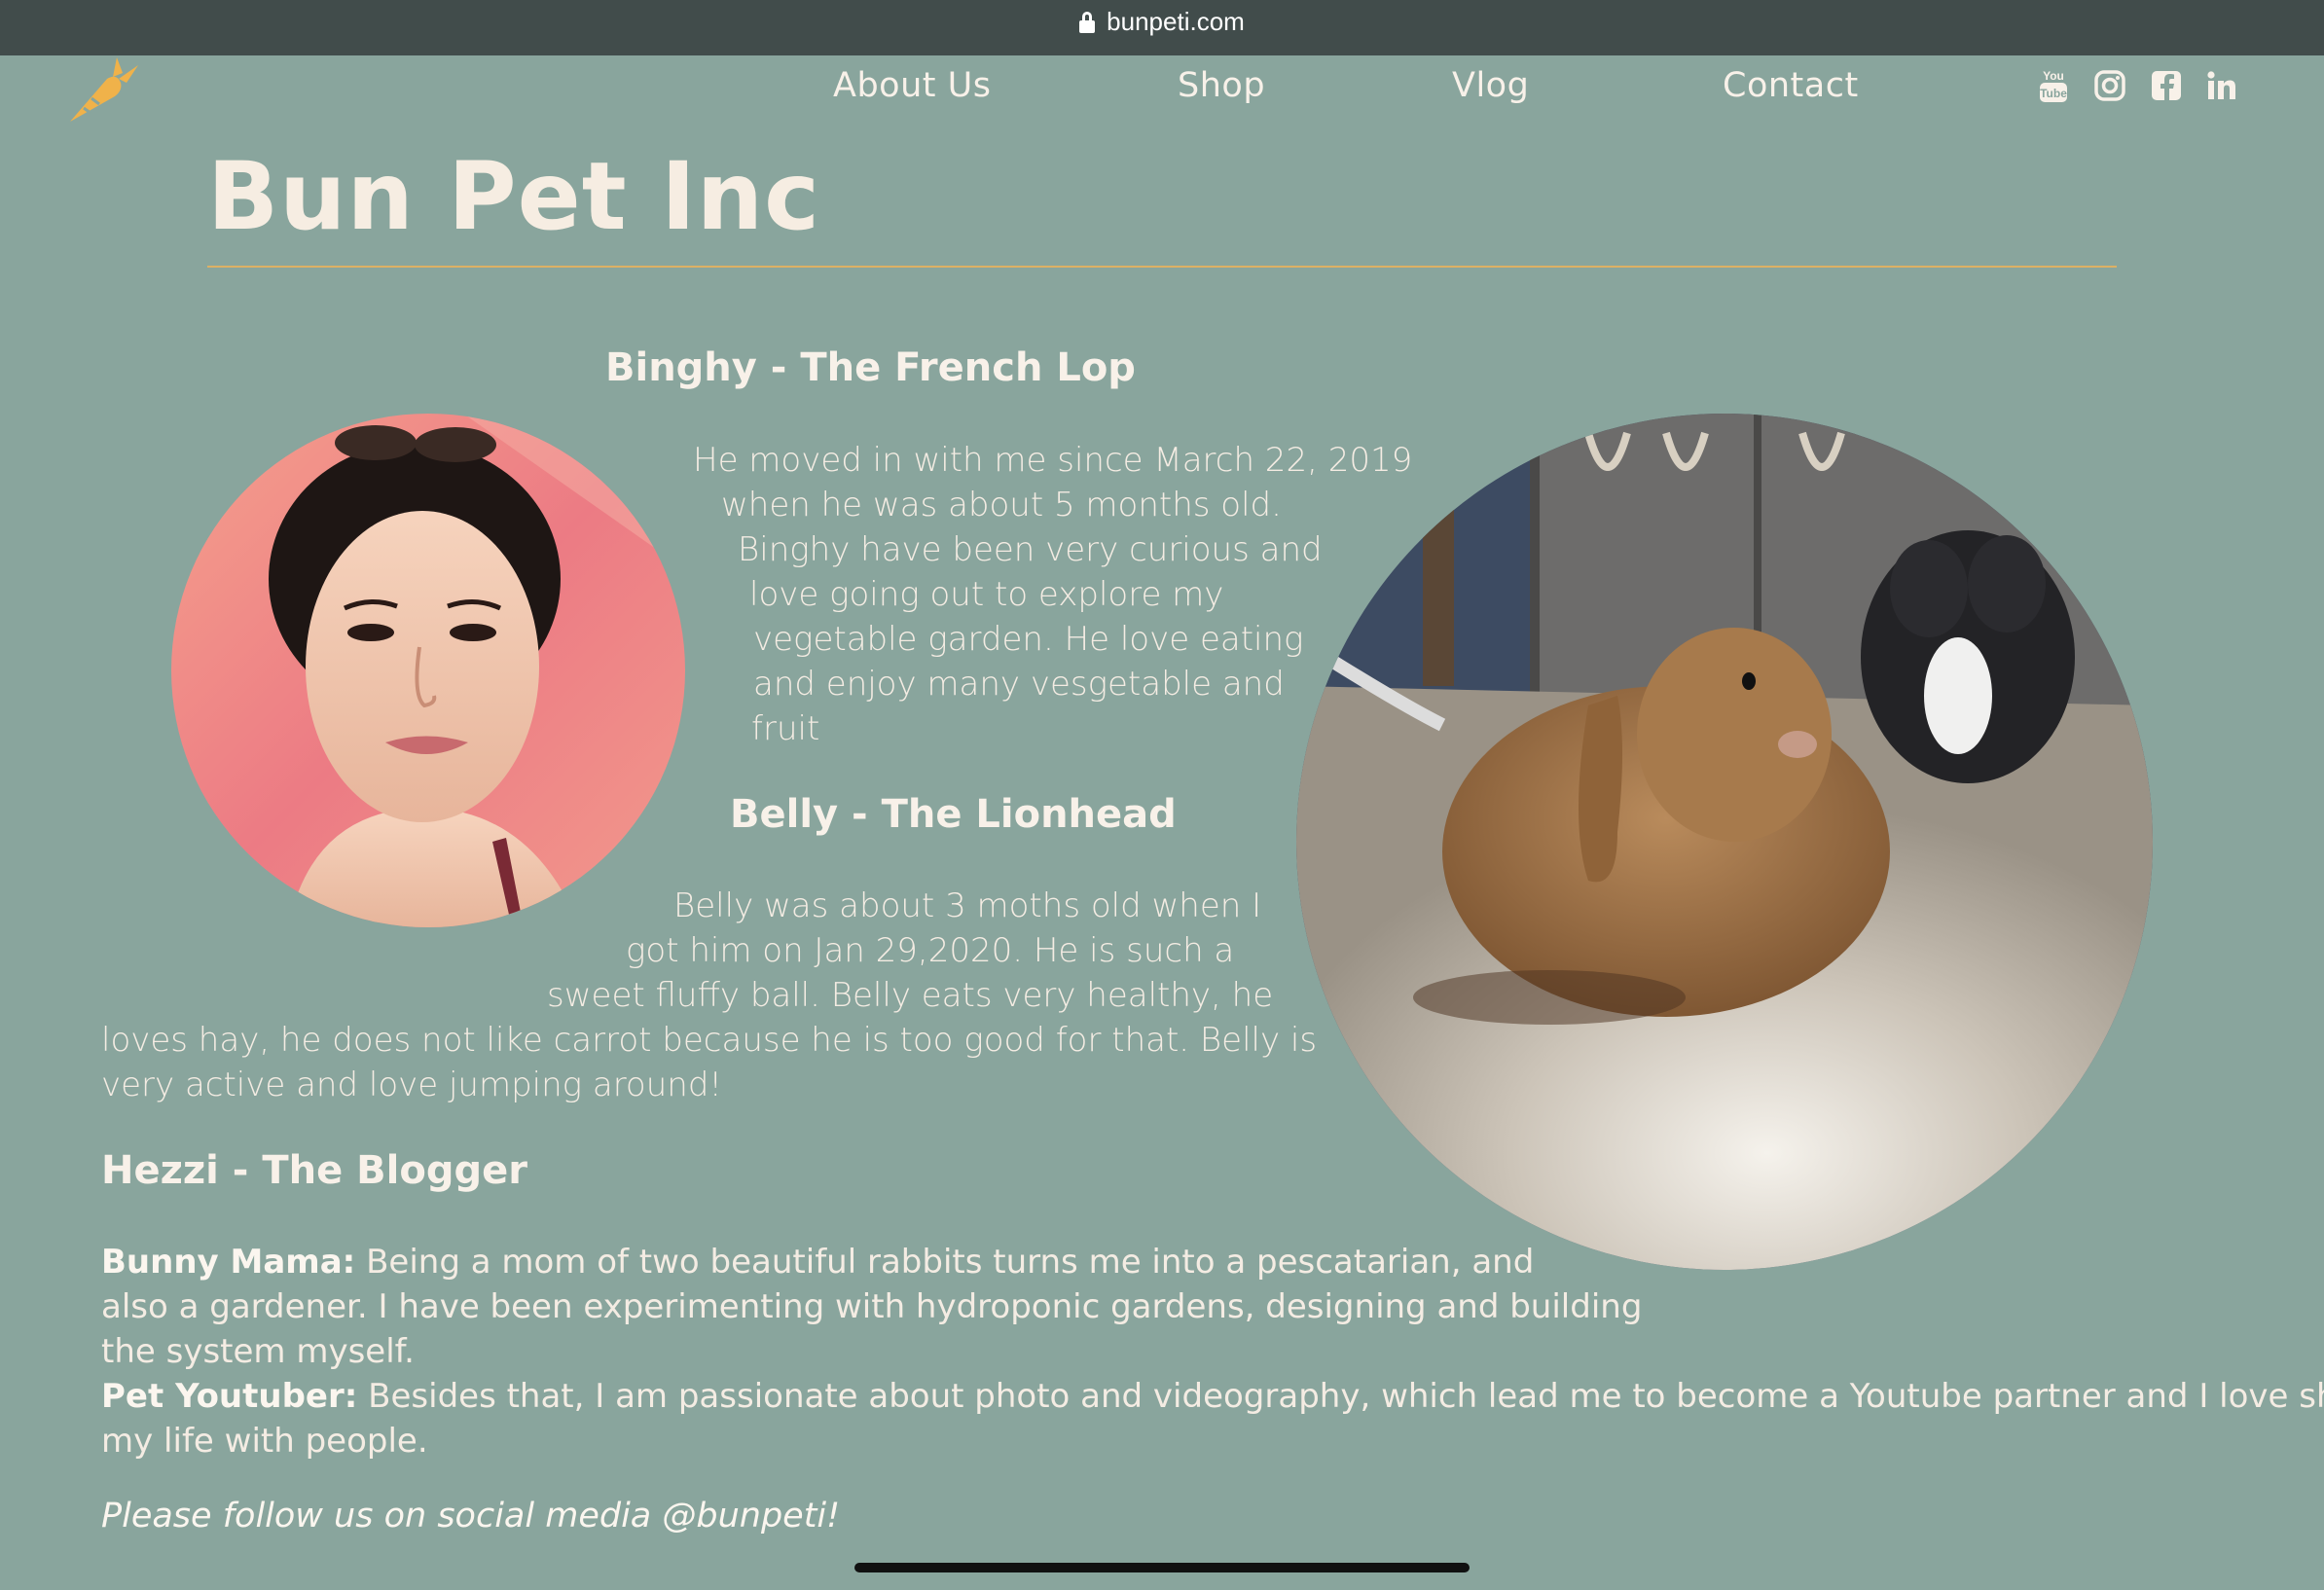  What do you see at coordinates (314, 1170) in the screenshot?
I see `hezzi-heading: Hezzi - The Blogger` at bounding box center [314, 1170].